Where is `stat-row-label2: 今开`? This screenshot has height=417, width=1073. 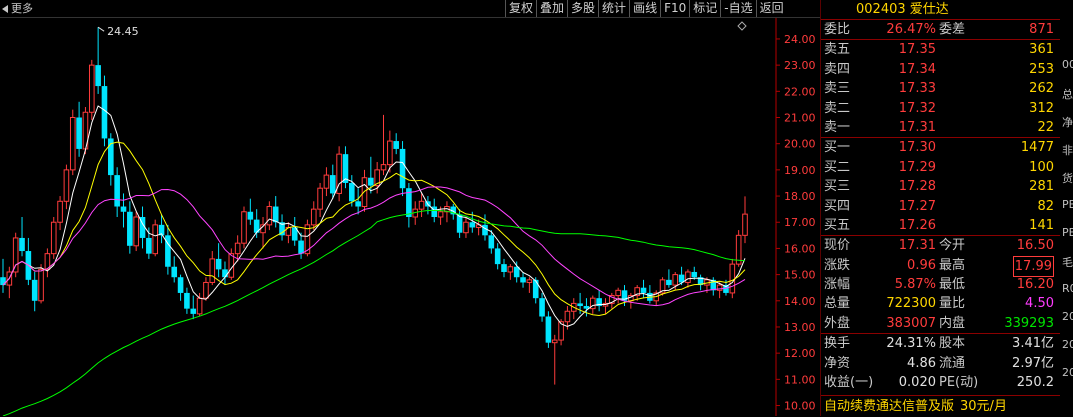
stat-row-label2: 今开 is located at coordinates (952, 246).